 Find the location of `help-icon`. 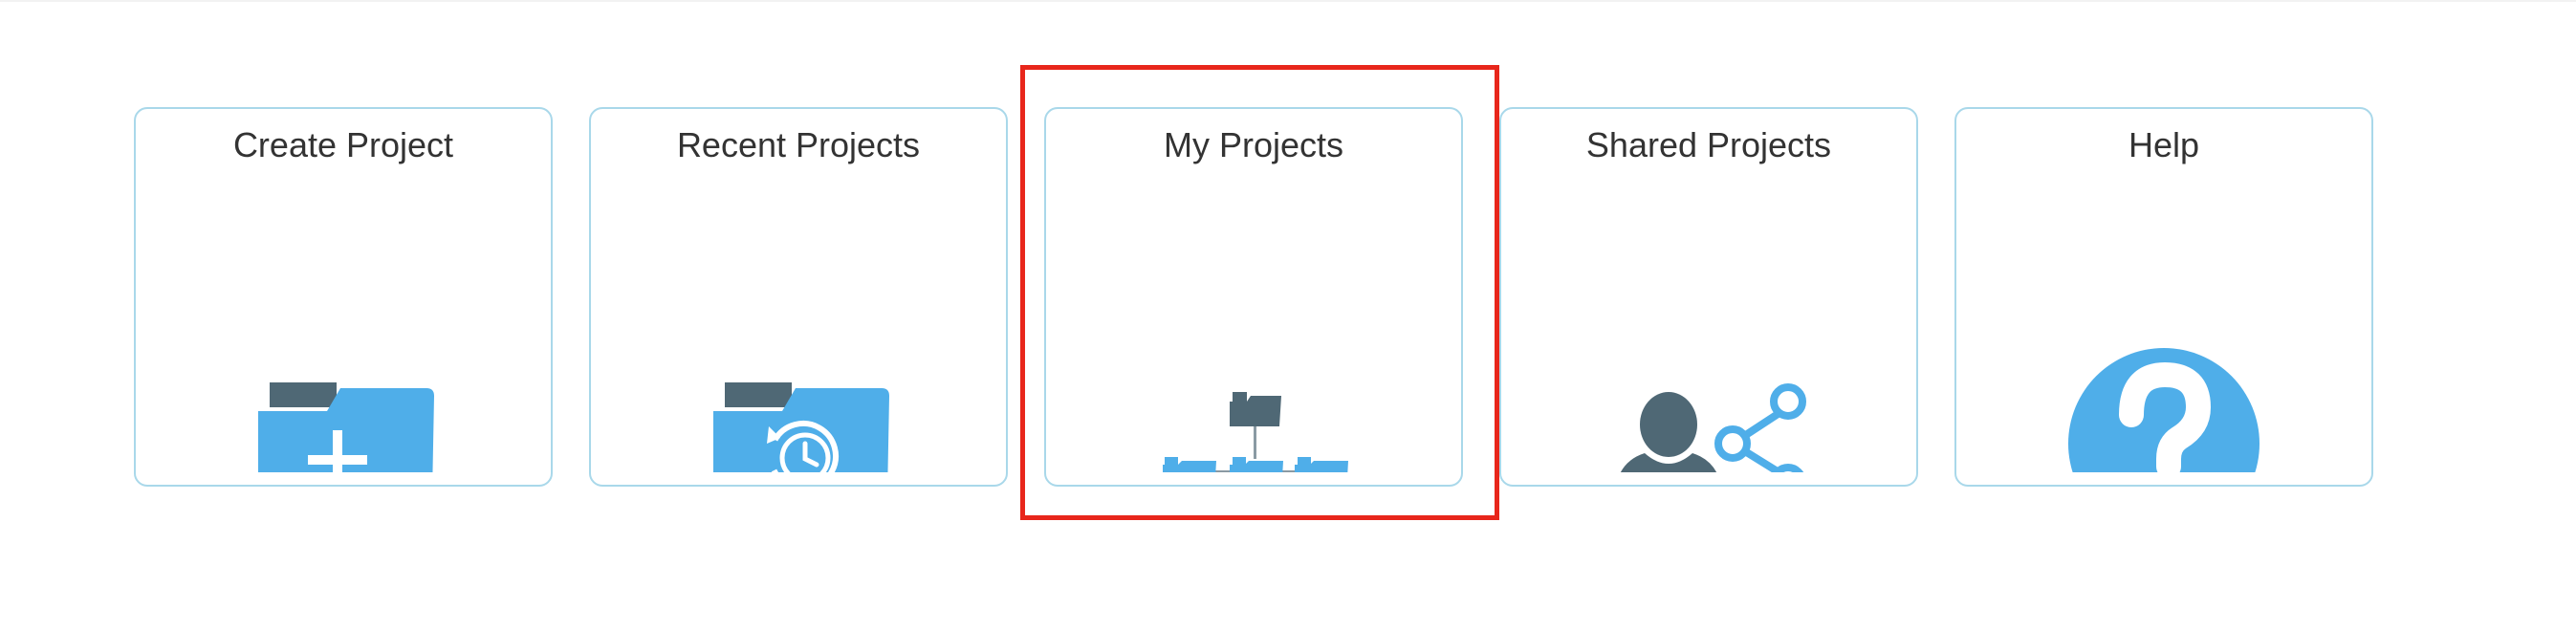

help-icon is located at coordinates (2163, 367).